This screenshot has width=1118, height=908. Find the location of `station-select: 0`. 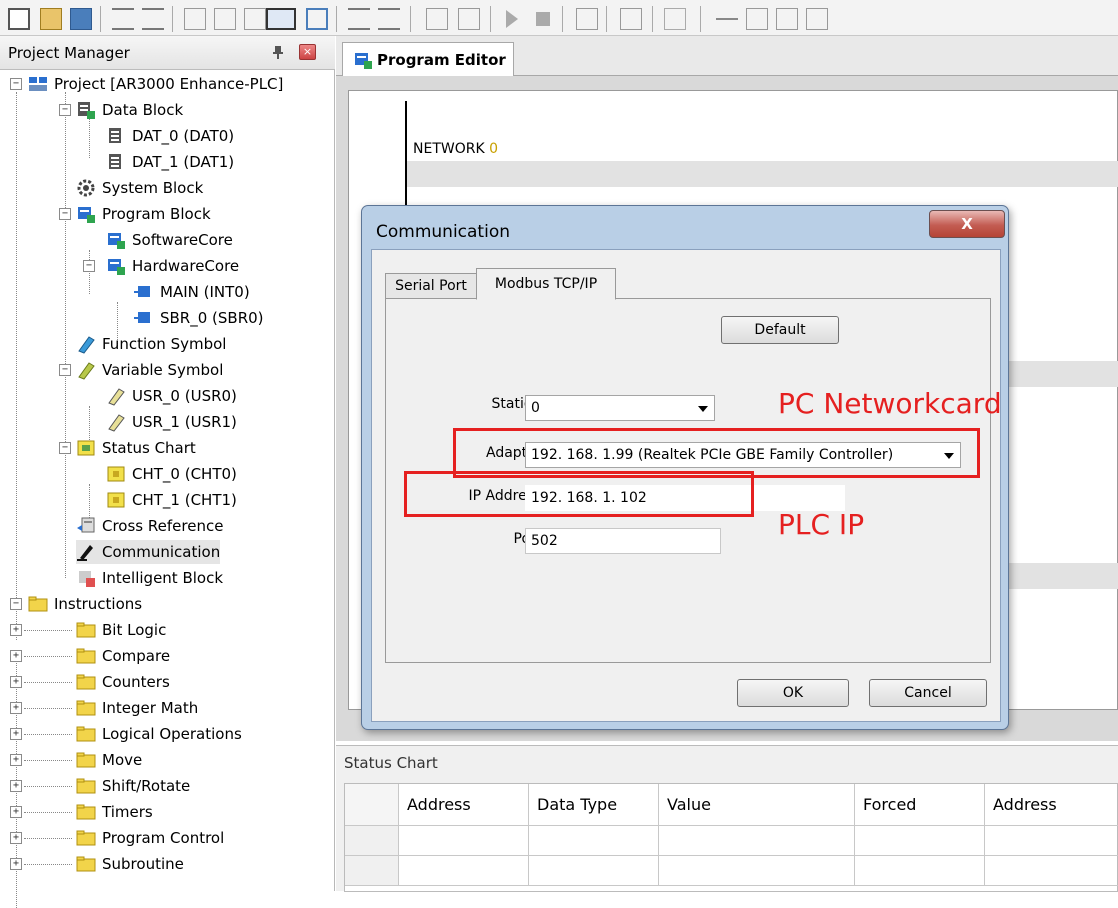

station-select: 0 is located at coordinates (620, 408).